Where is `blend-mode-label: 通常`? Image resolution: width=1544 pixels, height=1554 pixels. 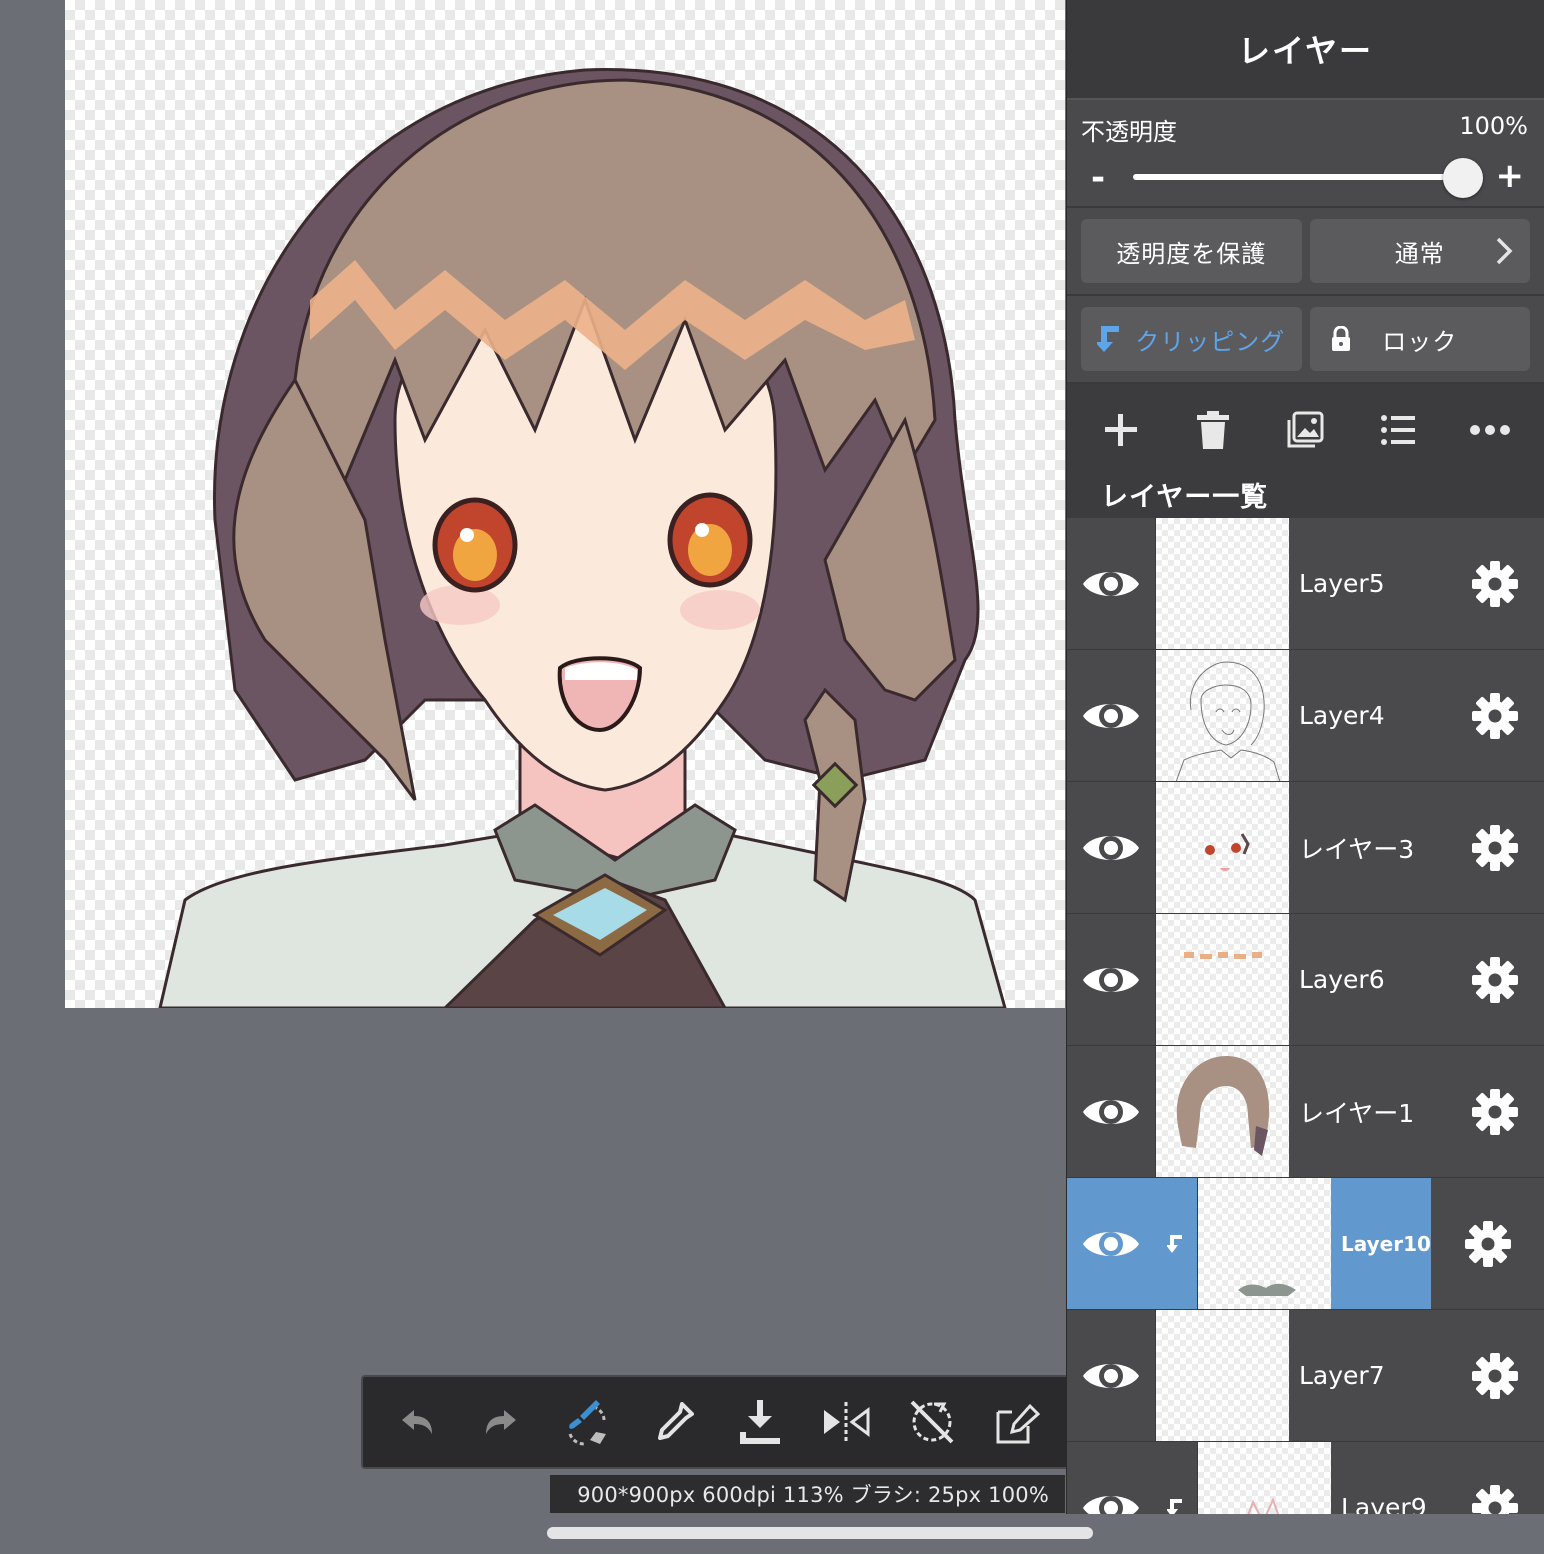
blend-mode-label: 通常 is located at coordinates (1419, 253).